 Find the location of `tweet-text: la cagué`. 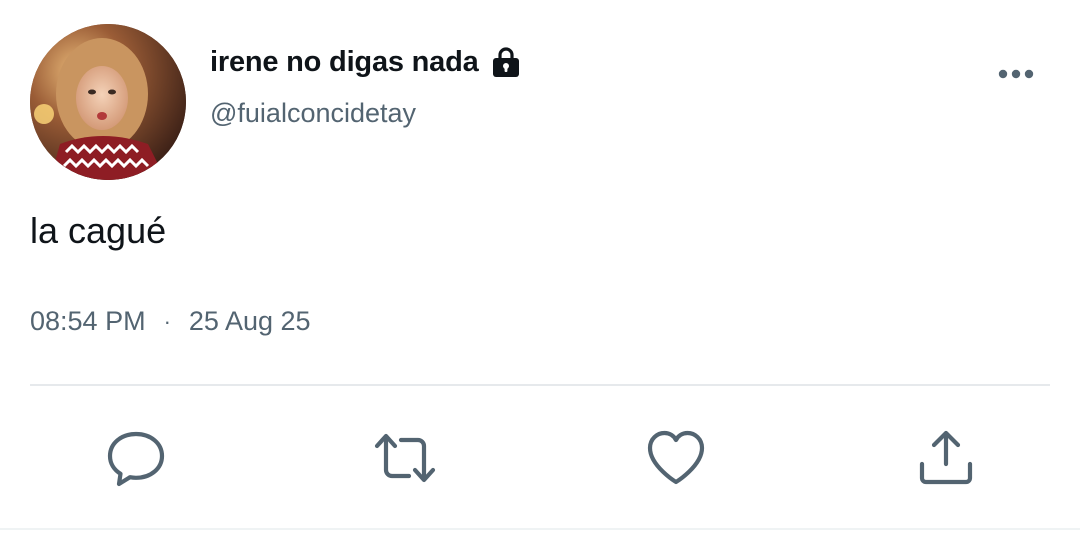

tweet-text: la cagué is located at coordinates (98, 230).